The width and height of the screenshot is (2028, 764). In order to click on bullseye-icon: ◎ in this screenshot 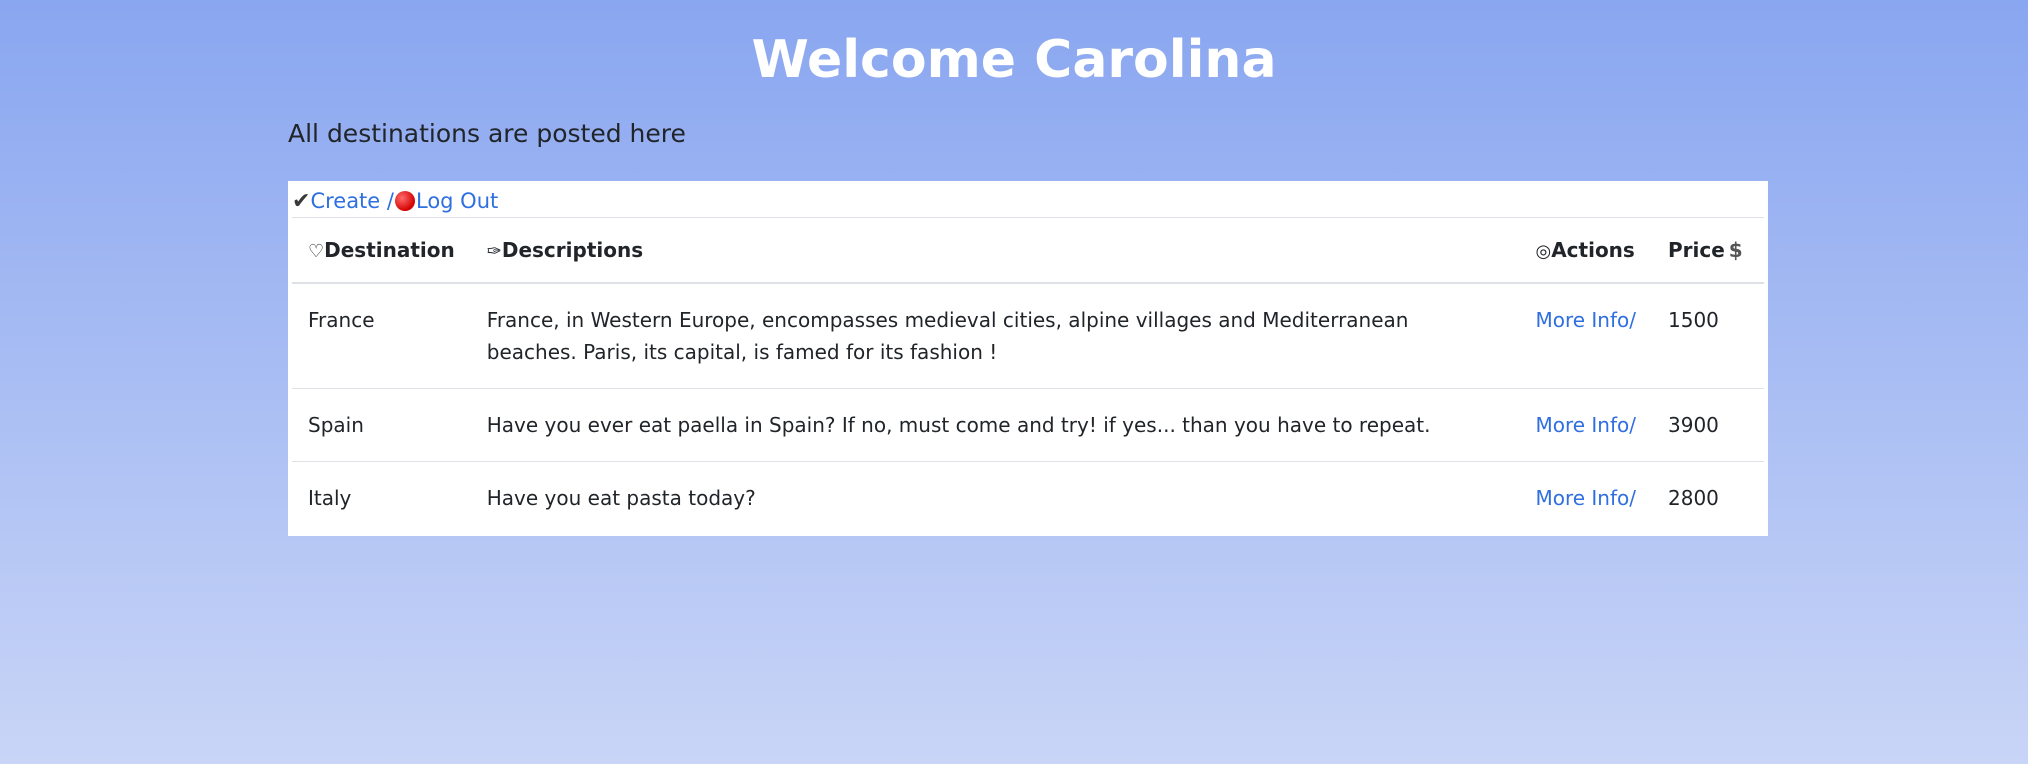, I will do `click(1543, 251)`.